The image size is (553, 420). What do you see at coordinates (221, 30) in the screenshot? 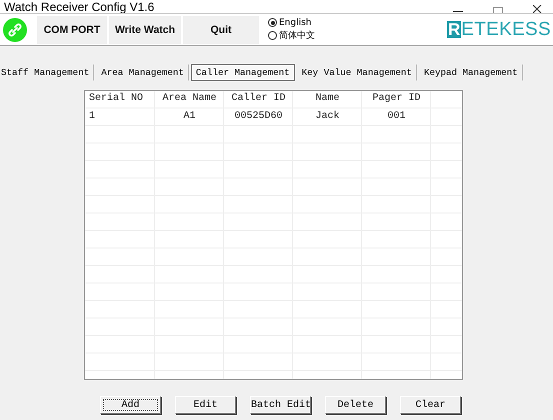
I see `toolbar-button: Quit` at bounding box center [221, 30].